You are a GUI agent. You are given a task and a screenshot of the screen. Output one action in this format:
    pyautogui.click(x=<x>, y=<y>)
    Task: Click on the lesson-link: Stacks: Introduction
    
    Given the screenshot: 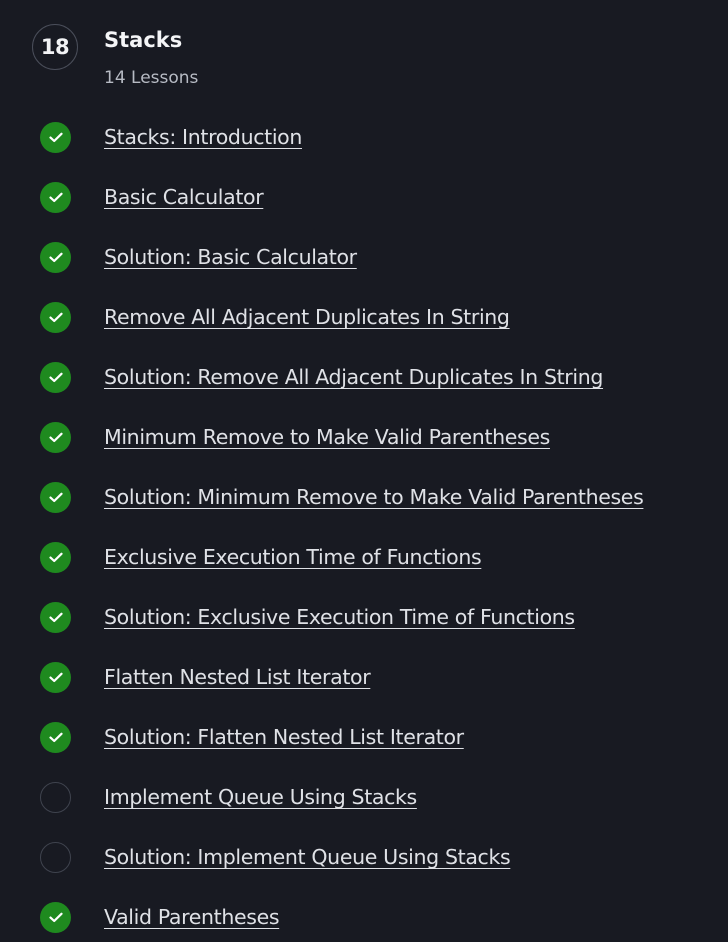 What is the action you would take?
    pyautogui.click(x=203, y=137)
    